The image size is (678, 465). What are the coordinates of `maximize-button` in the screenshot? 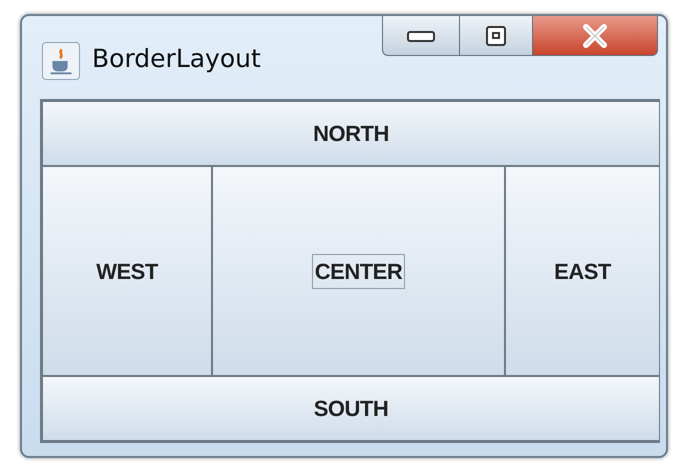 It's located at (496, 36).